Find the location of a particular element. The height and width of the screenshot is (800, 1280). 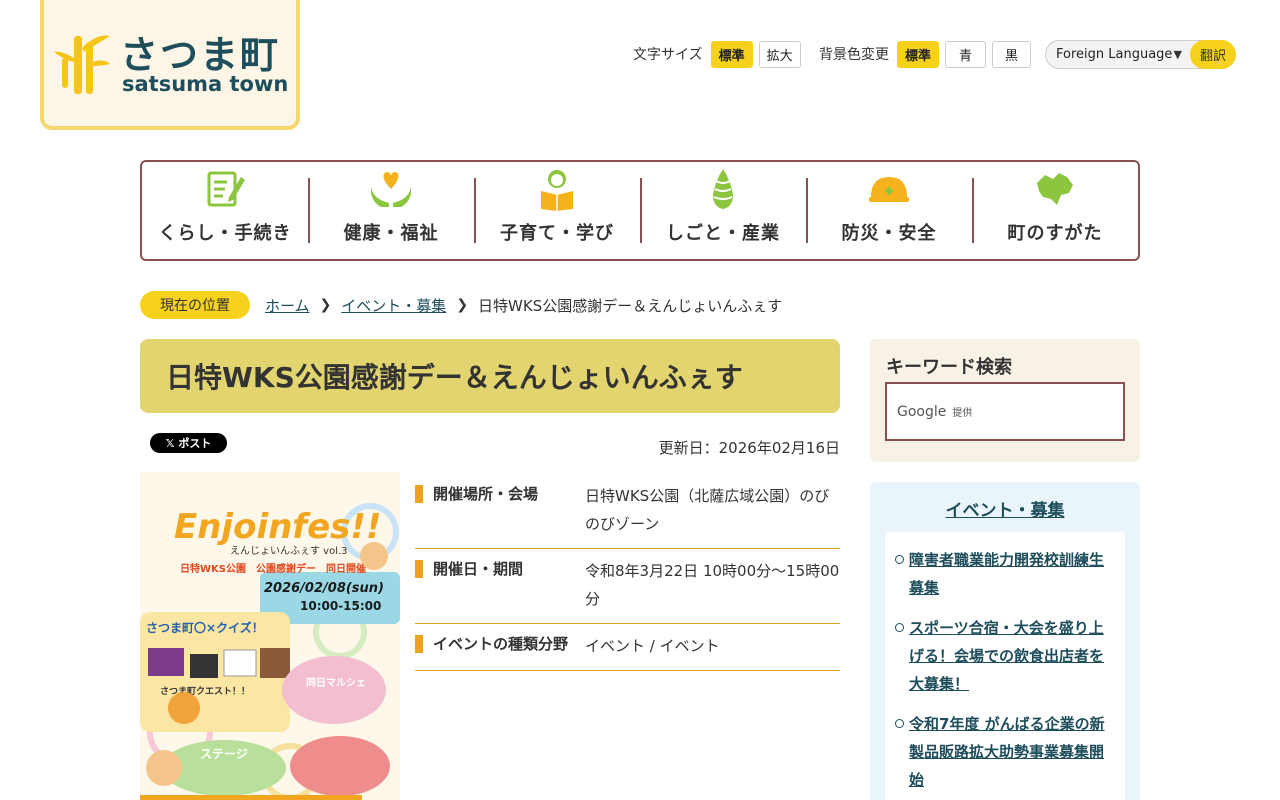

poster-sub: えんじょいんふぇす vol.3 is located at coordinates (289, 551).